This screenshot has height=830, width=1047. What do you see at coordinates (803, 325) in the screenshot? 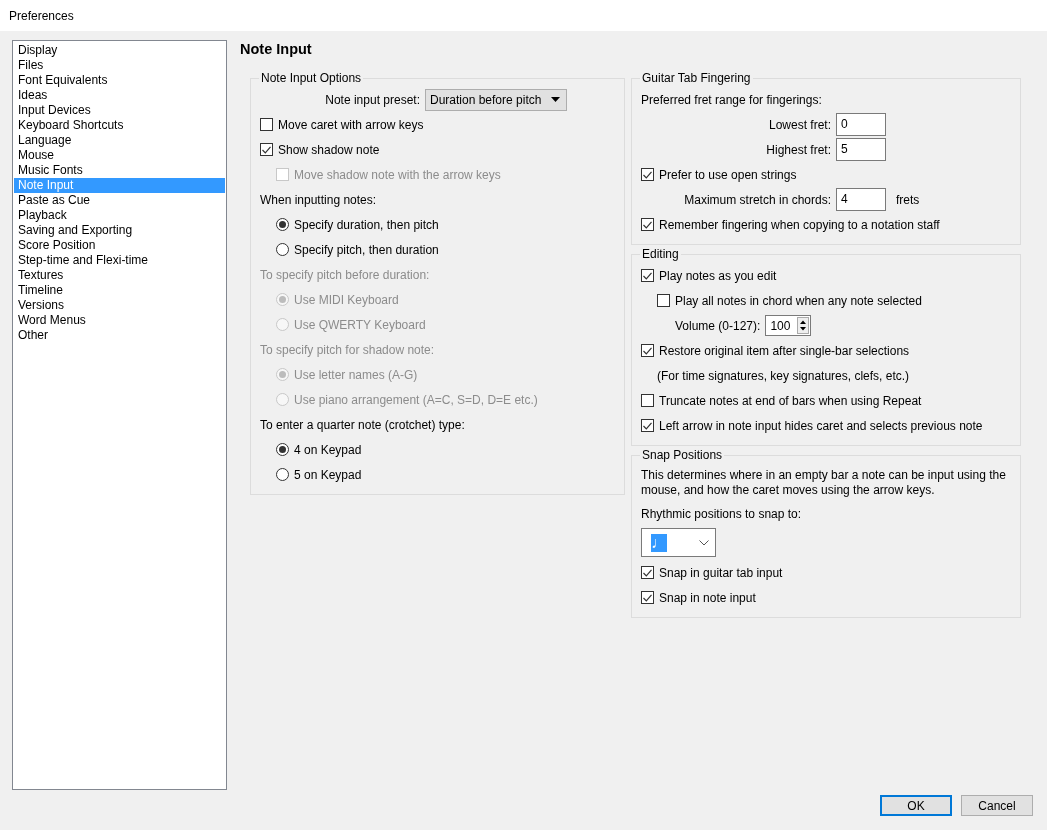
I see `spin-arrows-icon` at bounding box center [803, 325].